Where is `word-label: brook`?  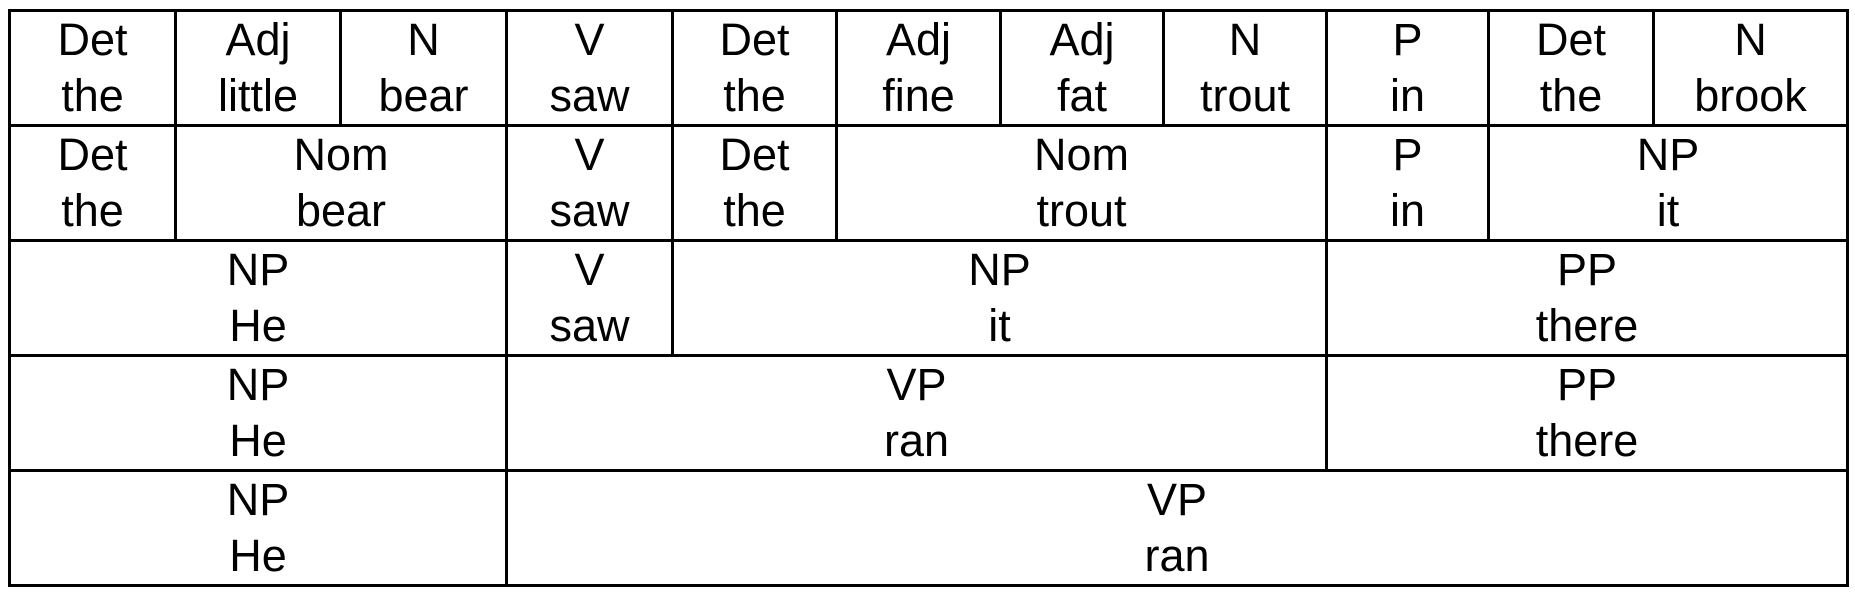 word-label: brook is located at coordinates (1750, 95).